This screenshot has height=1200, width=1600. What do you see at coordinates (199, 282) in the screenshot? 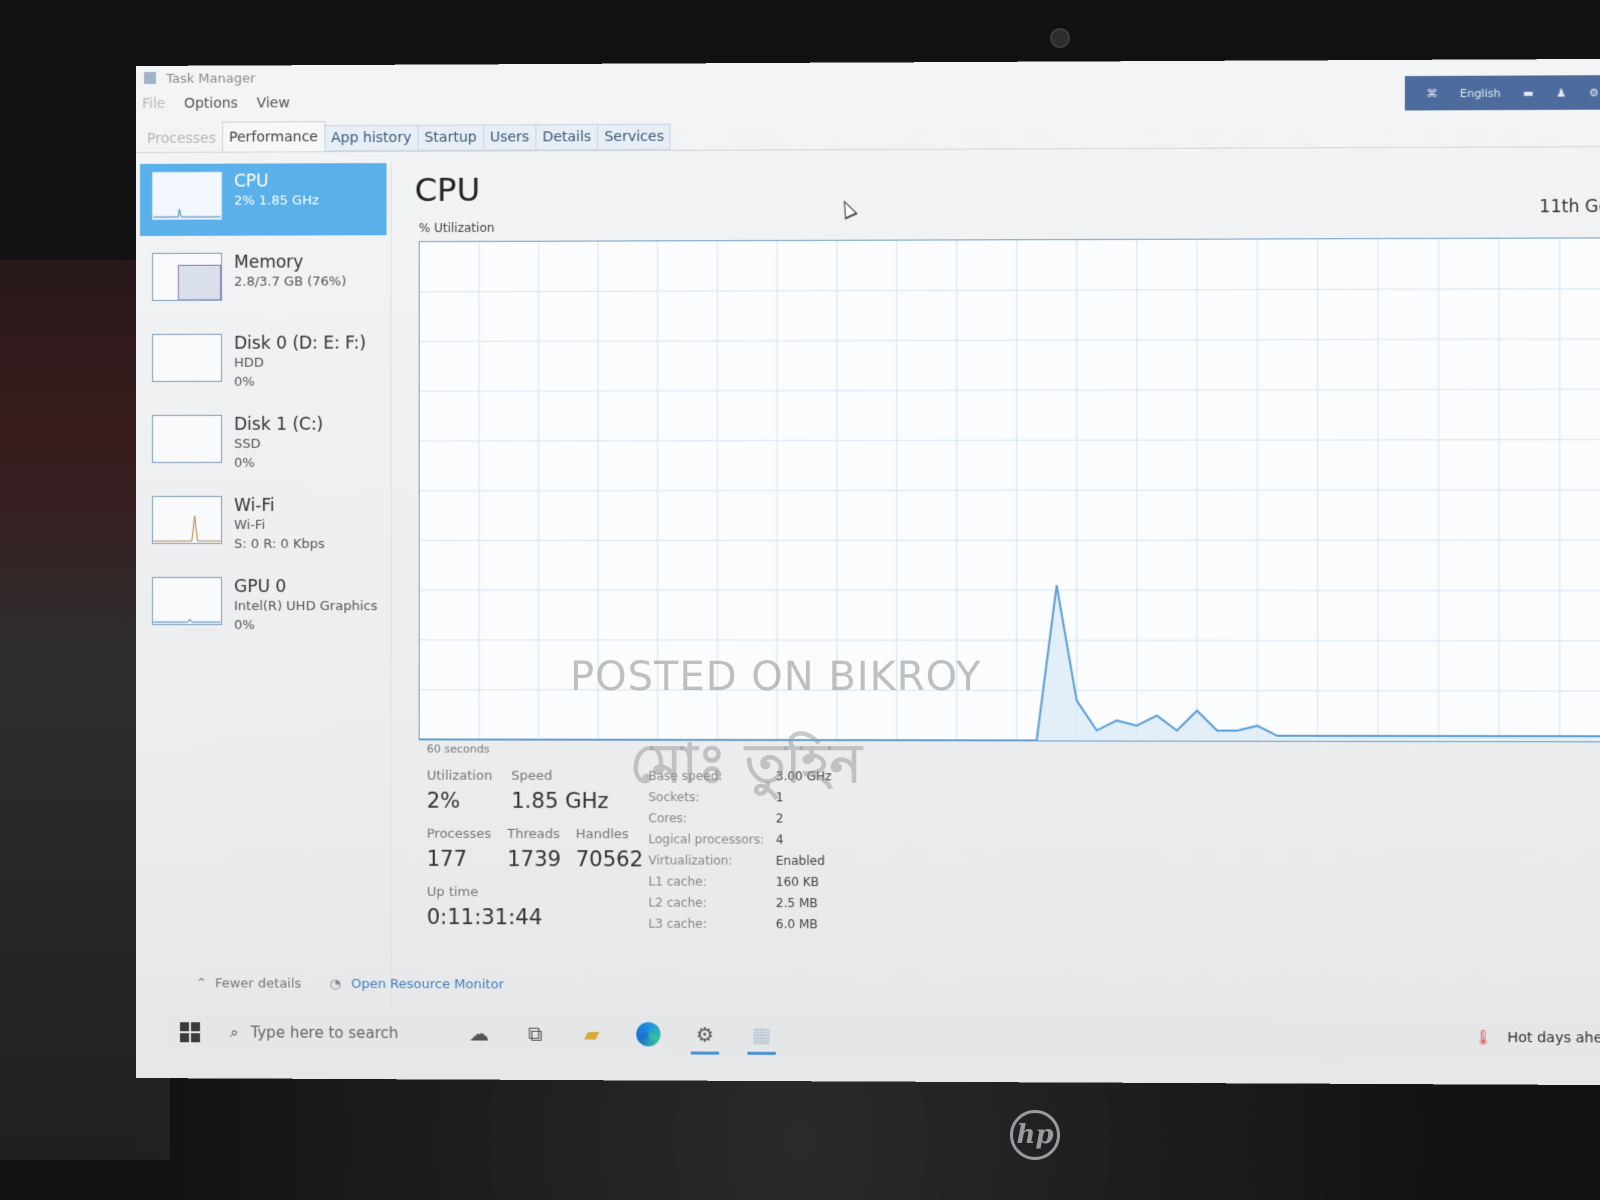
I see `memory-thumbnail-graph` at bounding box center [199, 282].